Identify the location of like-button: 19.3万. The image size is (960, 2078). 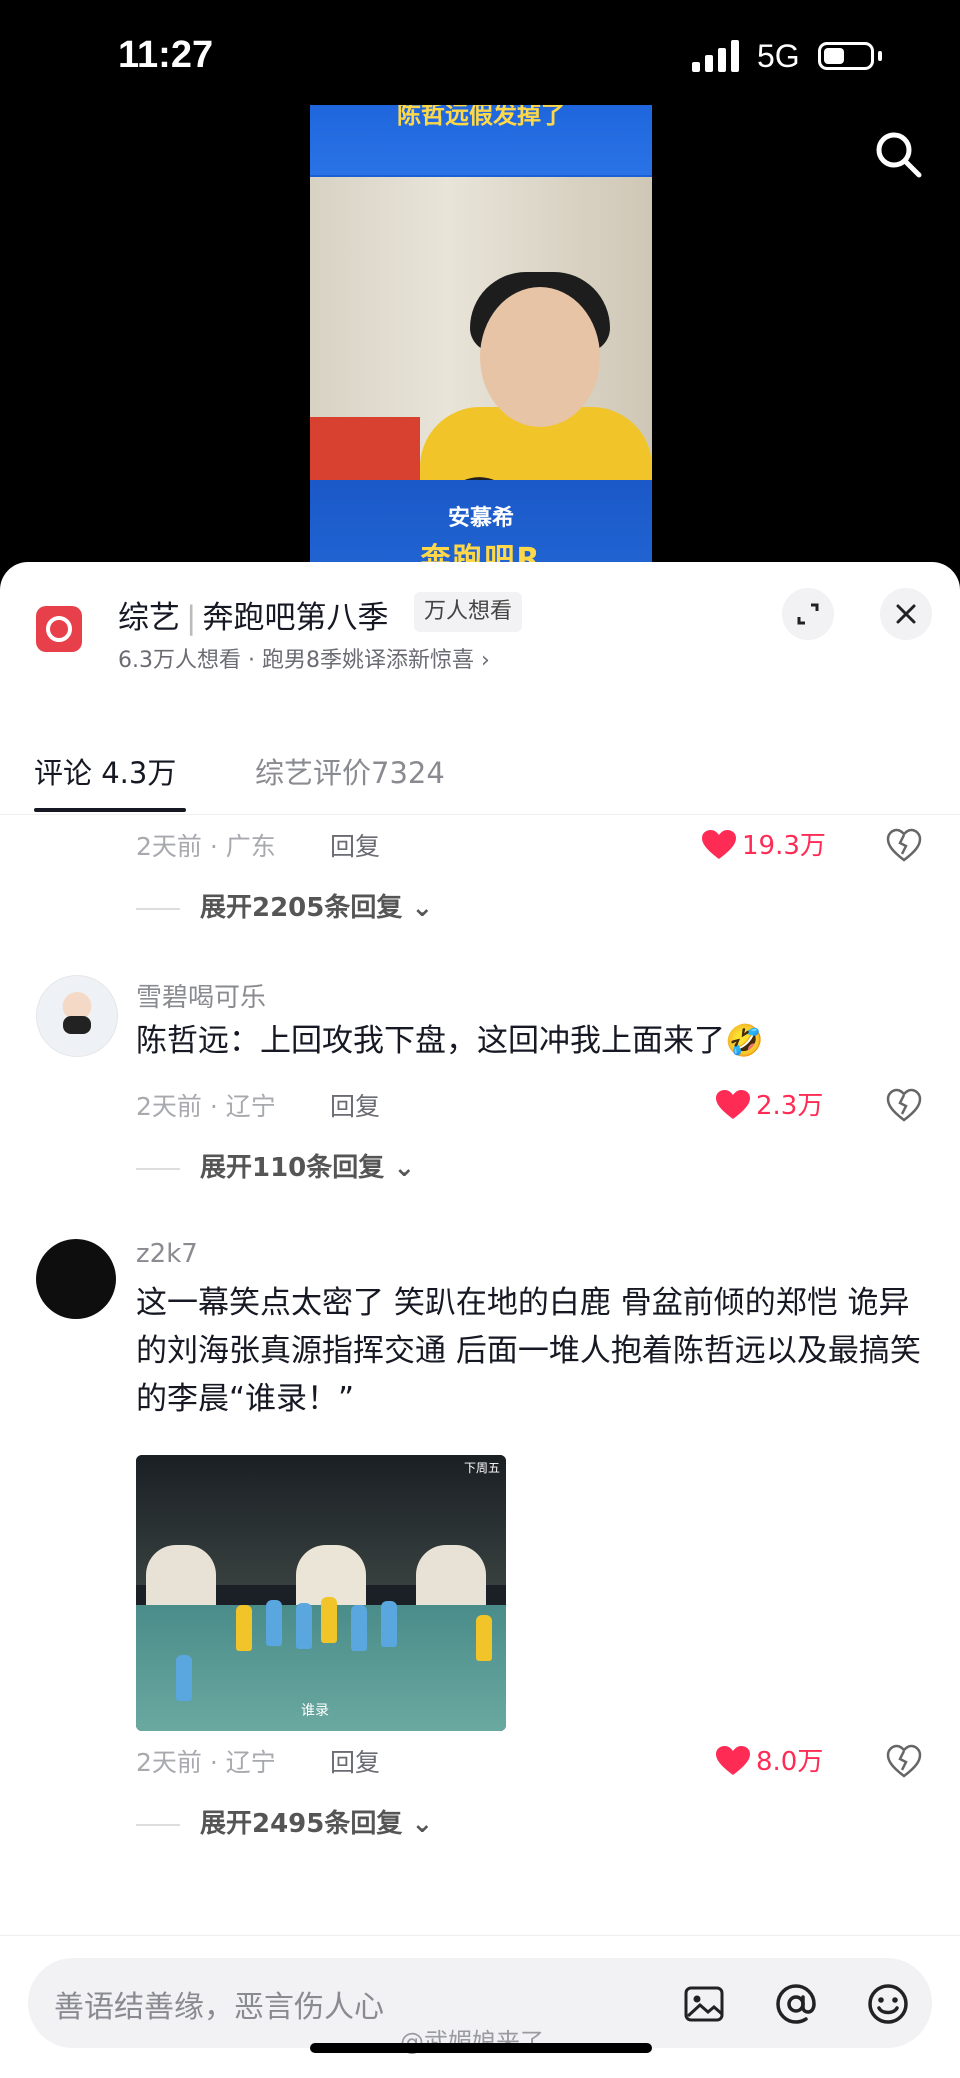
(764, 843).